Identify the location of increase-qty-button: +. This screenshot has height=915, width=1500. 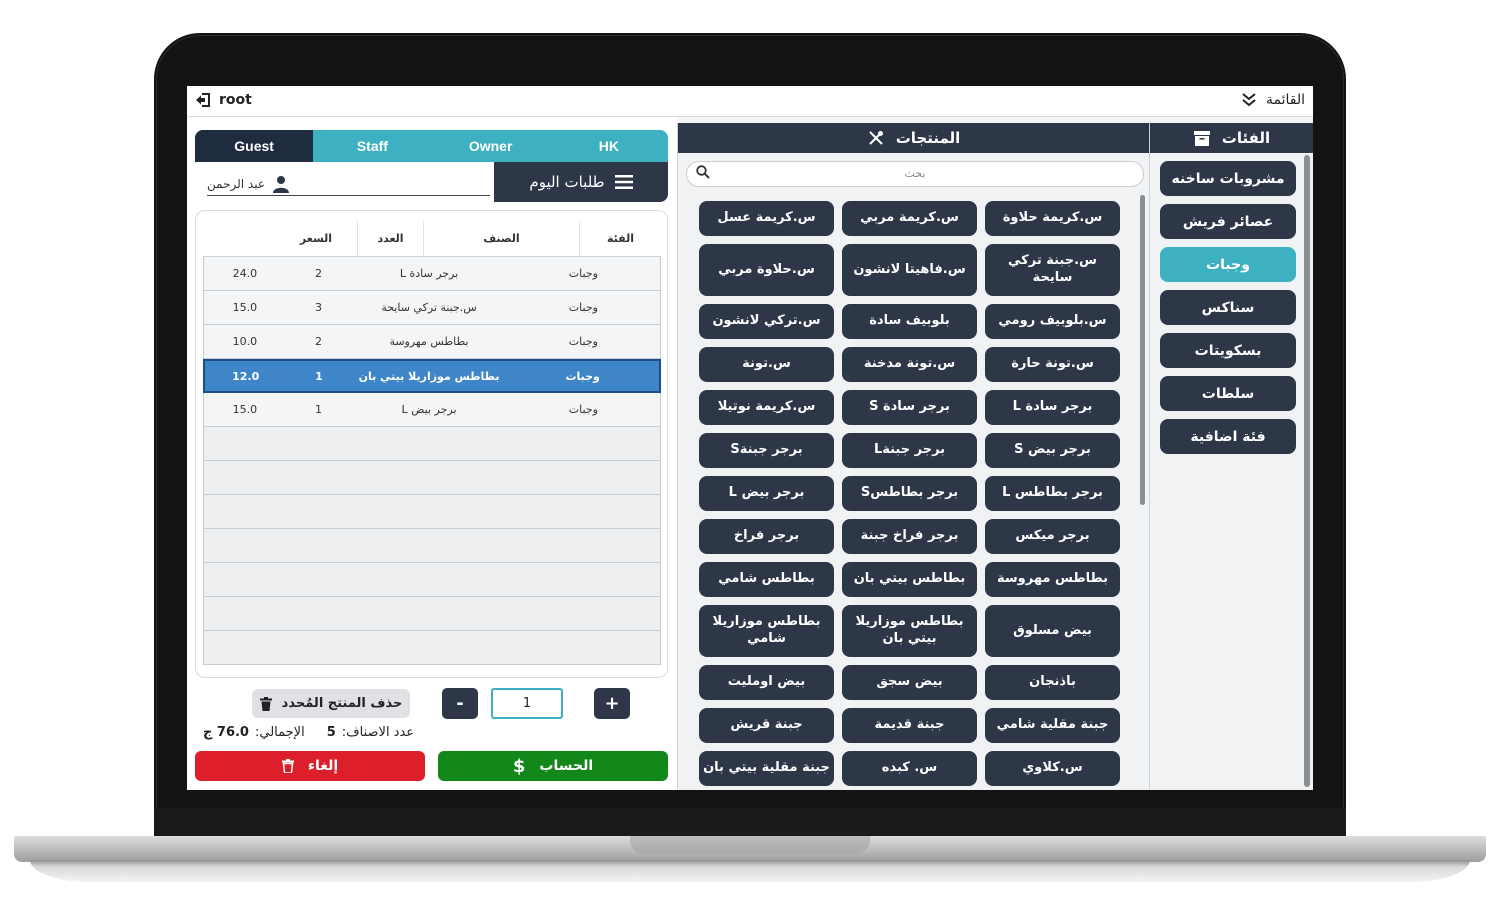
(612, 703).